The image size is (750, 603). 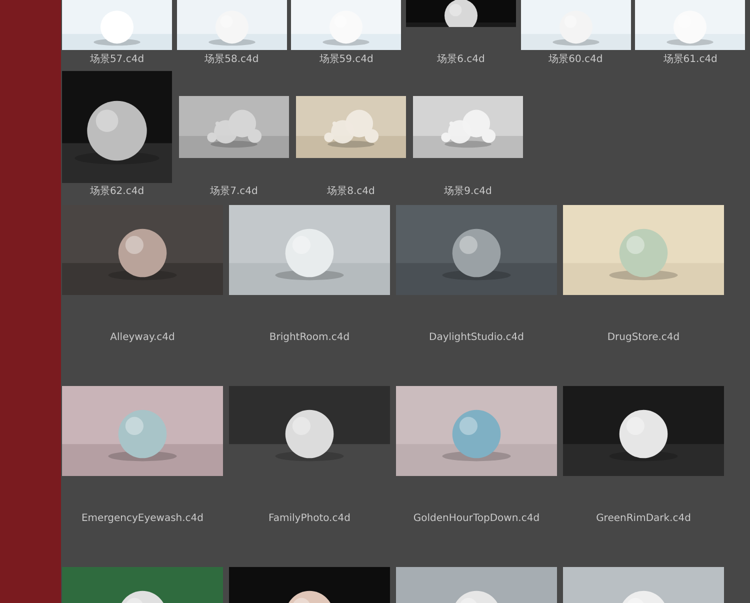 What do you see at coordinates (142, 518) in the screenshot?
I see `file-name: EmergencyEyewash.c4d` at bounding box center [142, 518].